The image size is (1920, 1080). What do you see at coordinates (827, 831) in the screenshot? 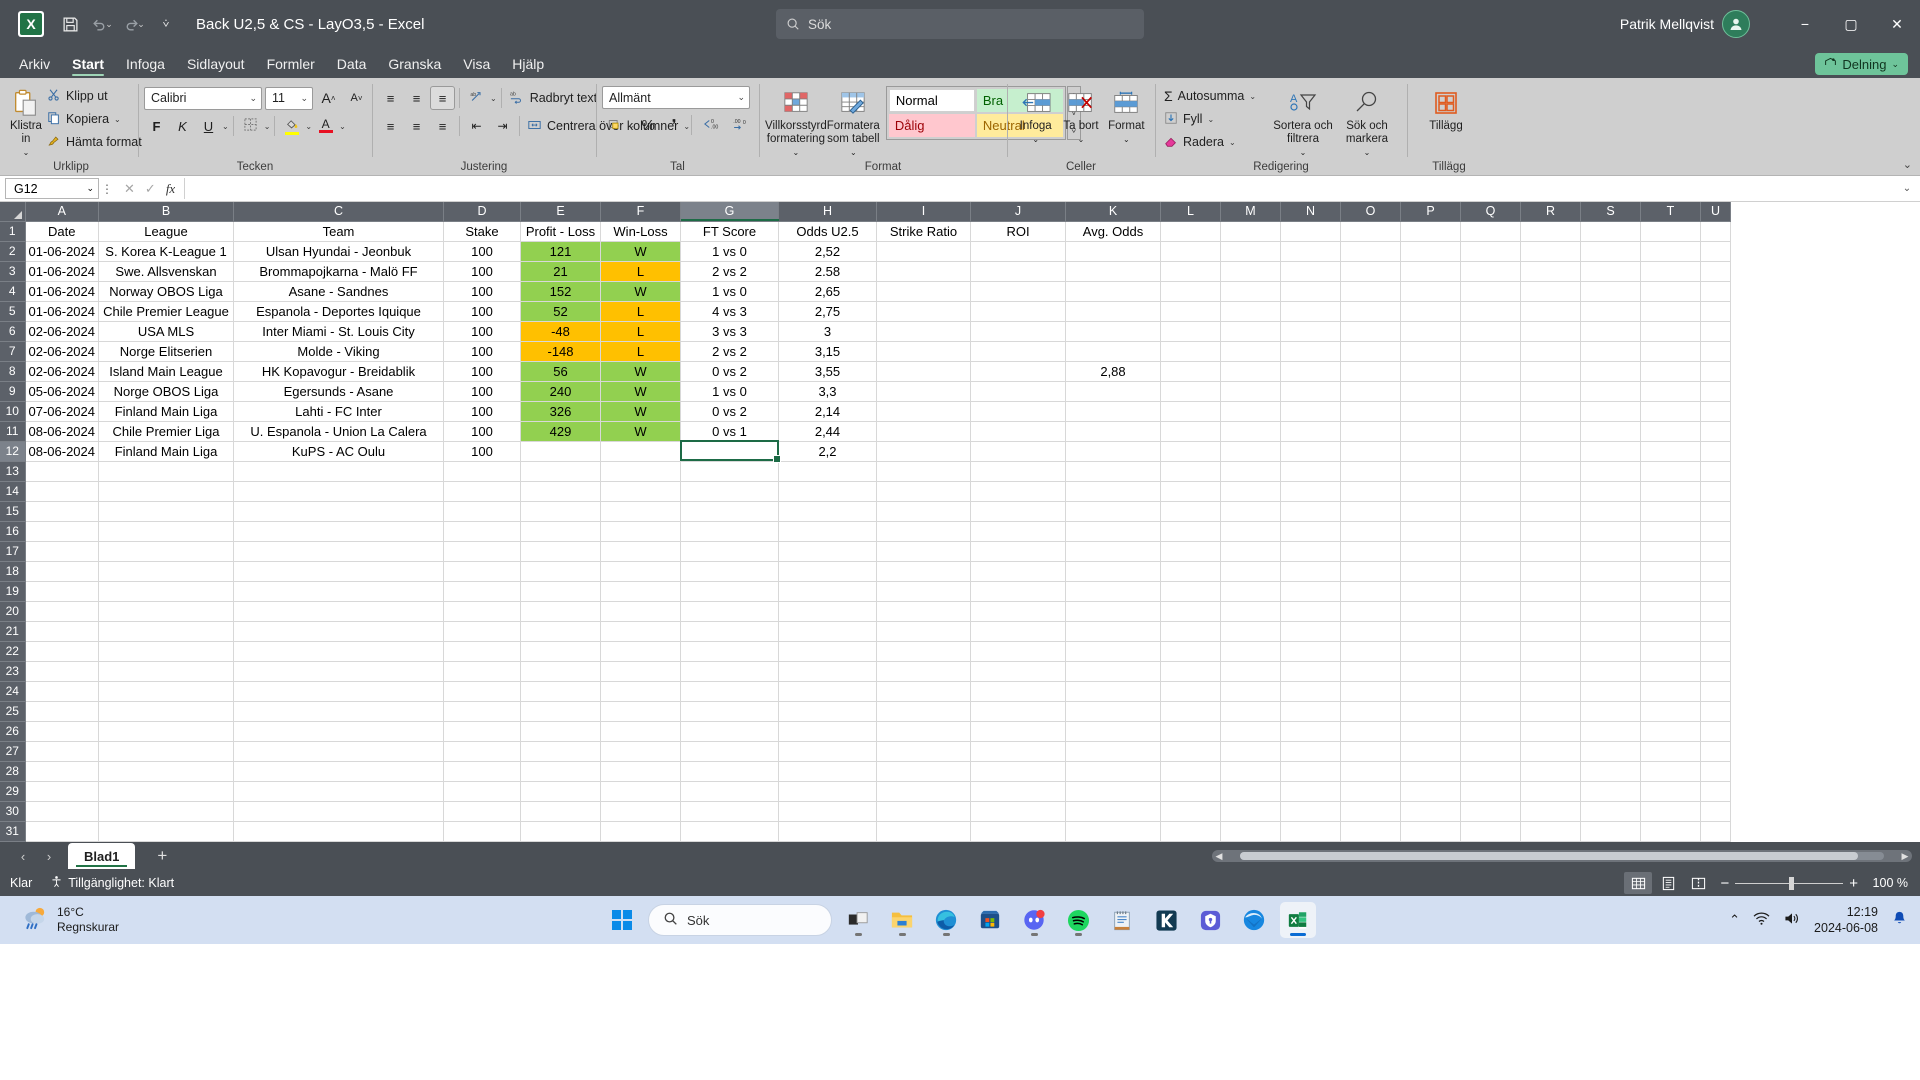
I see `cell-H31` at bounding box center [827, 831].